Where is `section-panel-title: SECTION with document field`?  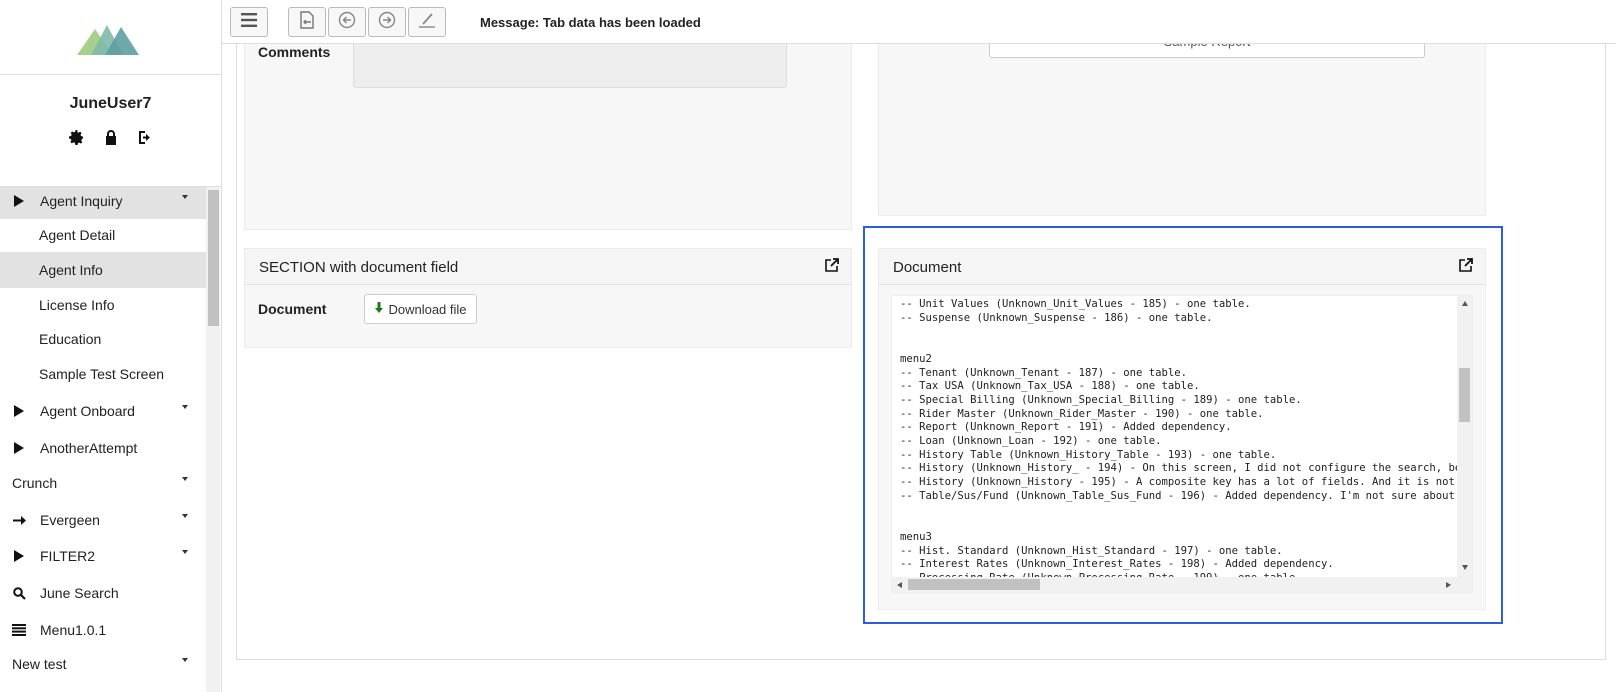 section-panel-title: SECTION with document field is located at coordinates (359, 267).